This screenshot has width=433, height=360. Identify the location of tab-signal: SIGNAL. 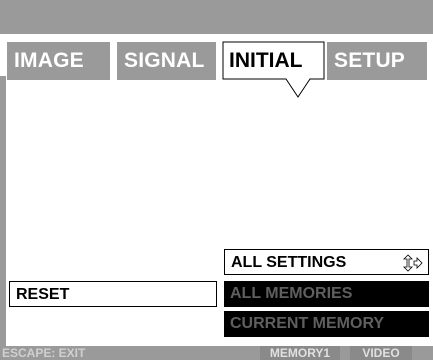
(166, 61).